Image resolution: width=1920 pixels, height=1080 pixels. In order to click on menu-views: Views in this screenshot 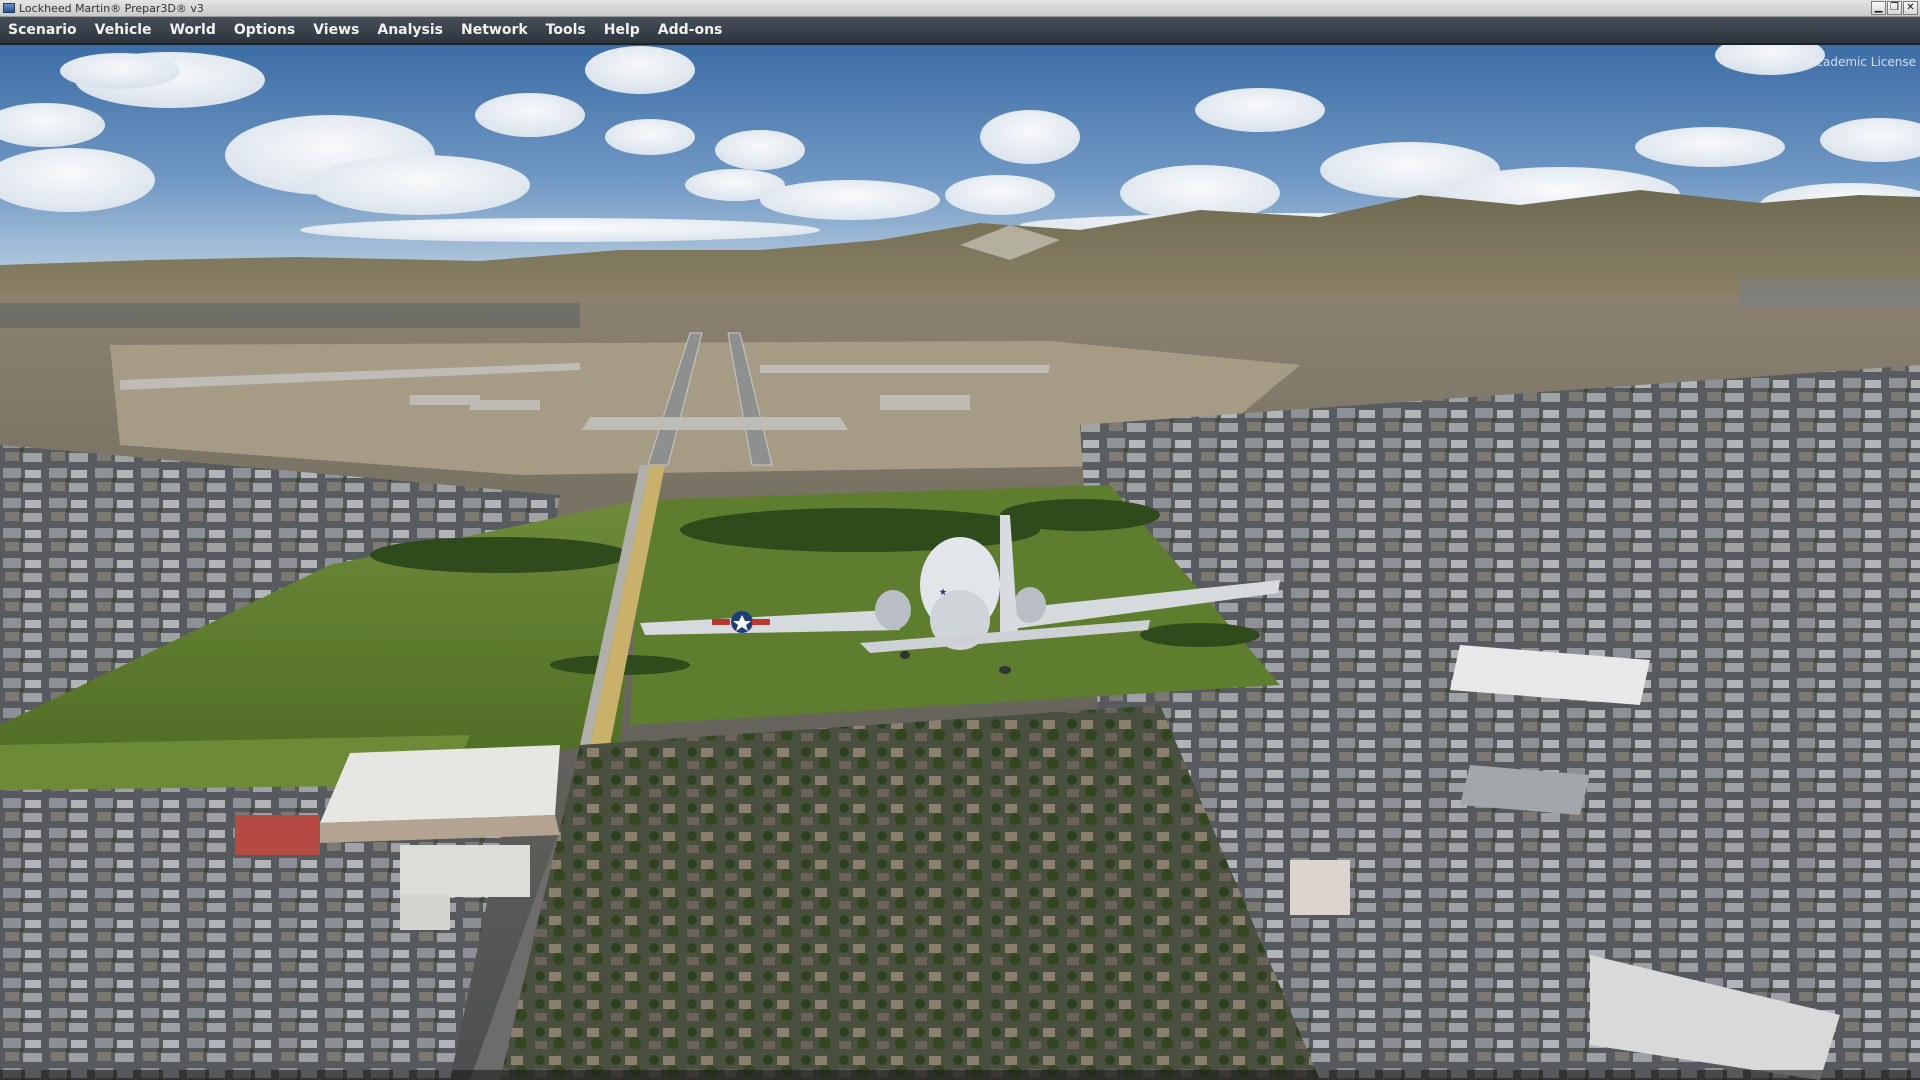, I will do `click(336, 30)`.